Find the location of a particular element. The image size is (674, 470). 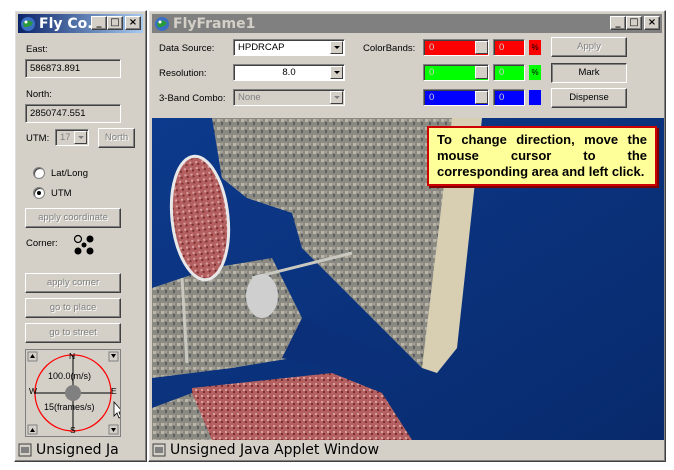

data-source-label: Data Source: is located at coordinates (187, 48).